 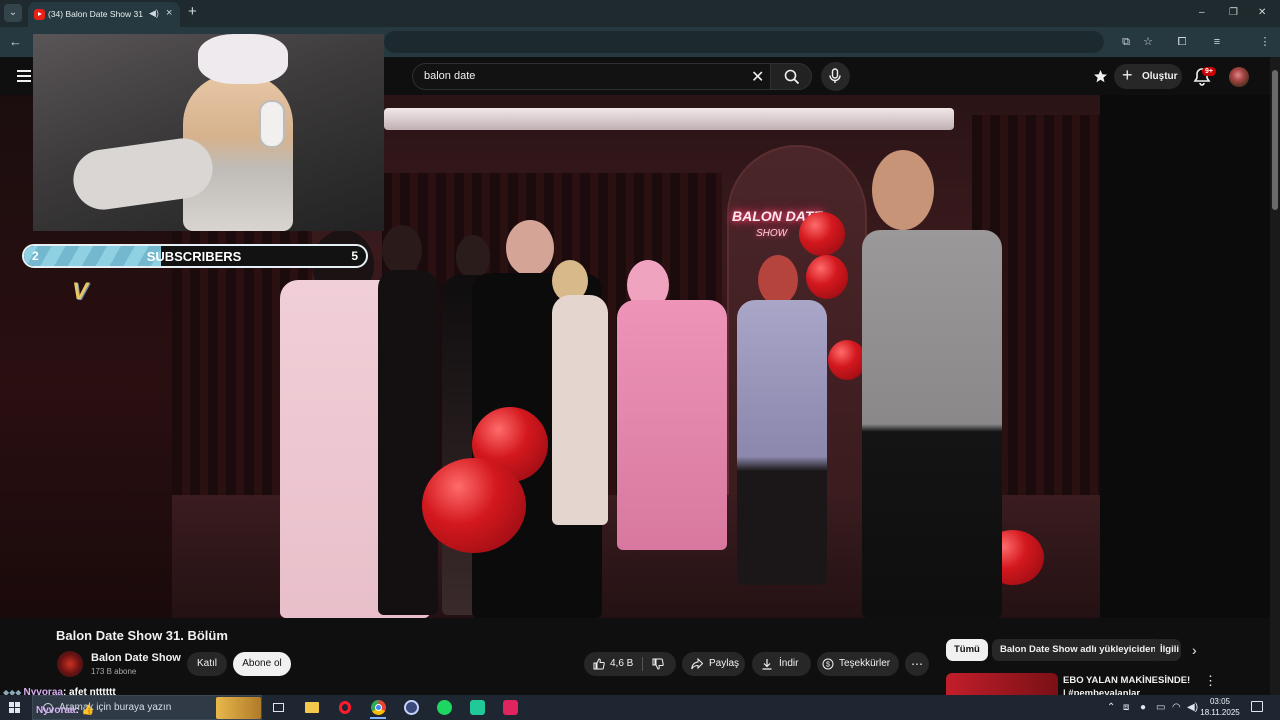 What do you see at coordinates (658, 664) in the screenshot?
I see `dislike-icon` at bounding box center [658, 664].